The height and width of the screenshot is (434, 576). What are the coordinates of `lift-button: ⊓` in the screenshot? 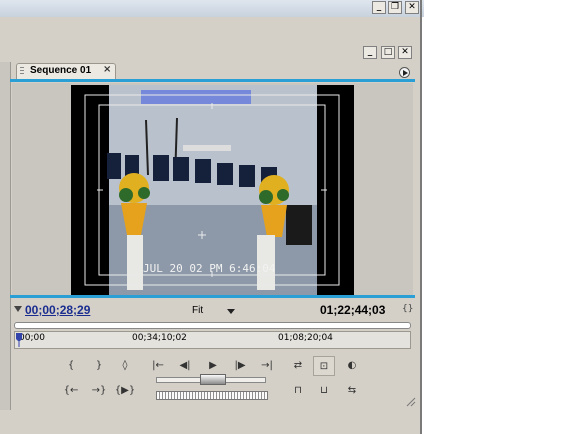 It's located at (298, 391).